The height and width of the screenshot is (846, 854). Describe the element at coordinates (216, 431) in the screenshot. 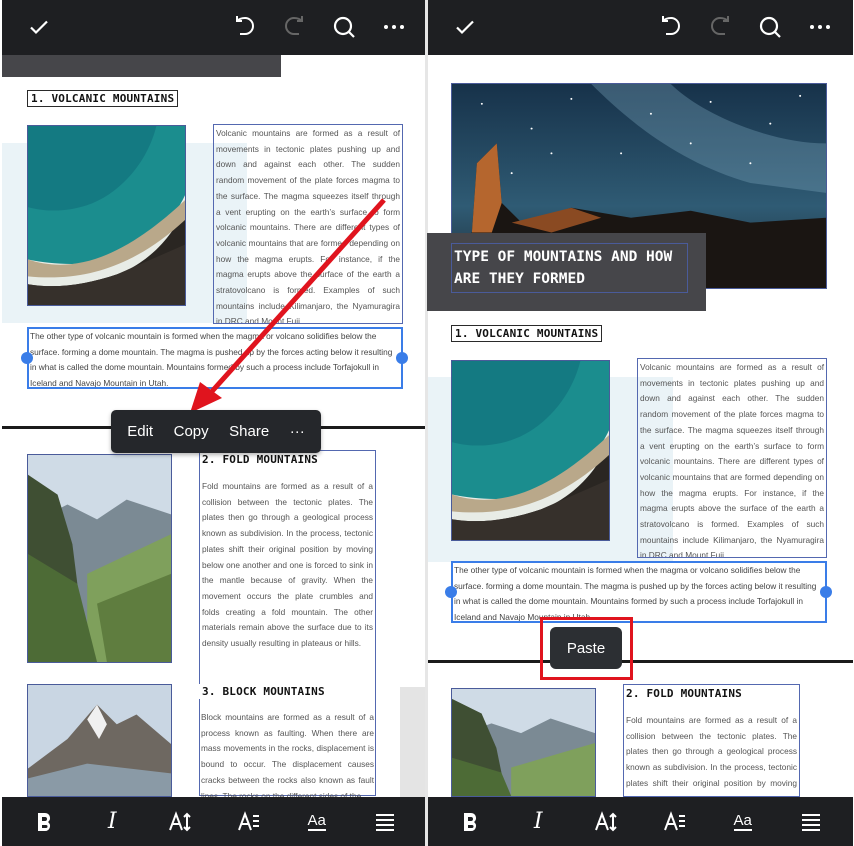

I see `context-menu: Edit Copy Share ···` at that location.